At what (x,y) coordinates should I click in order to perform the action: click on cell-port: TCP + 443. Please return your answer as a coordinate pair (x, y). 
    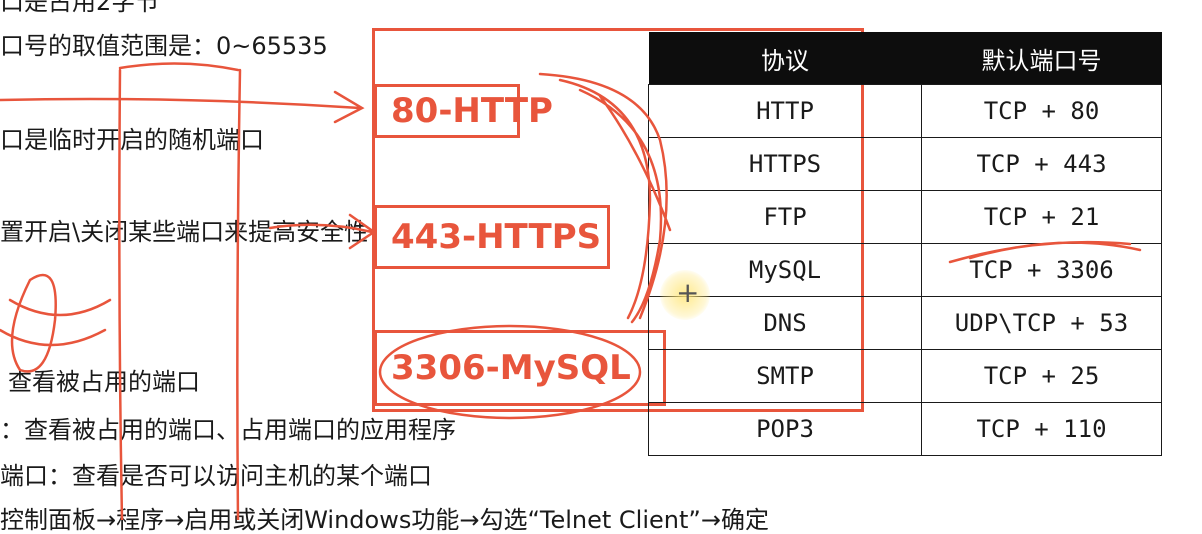
    Looking at the image, I should click on (1041, 164).